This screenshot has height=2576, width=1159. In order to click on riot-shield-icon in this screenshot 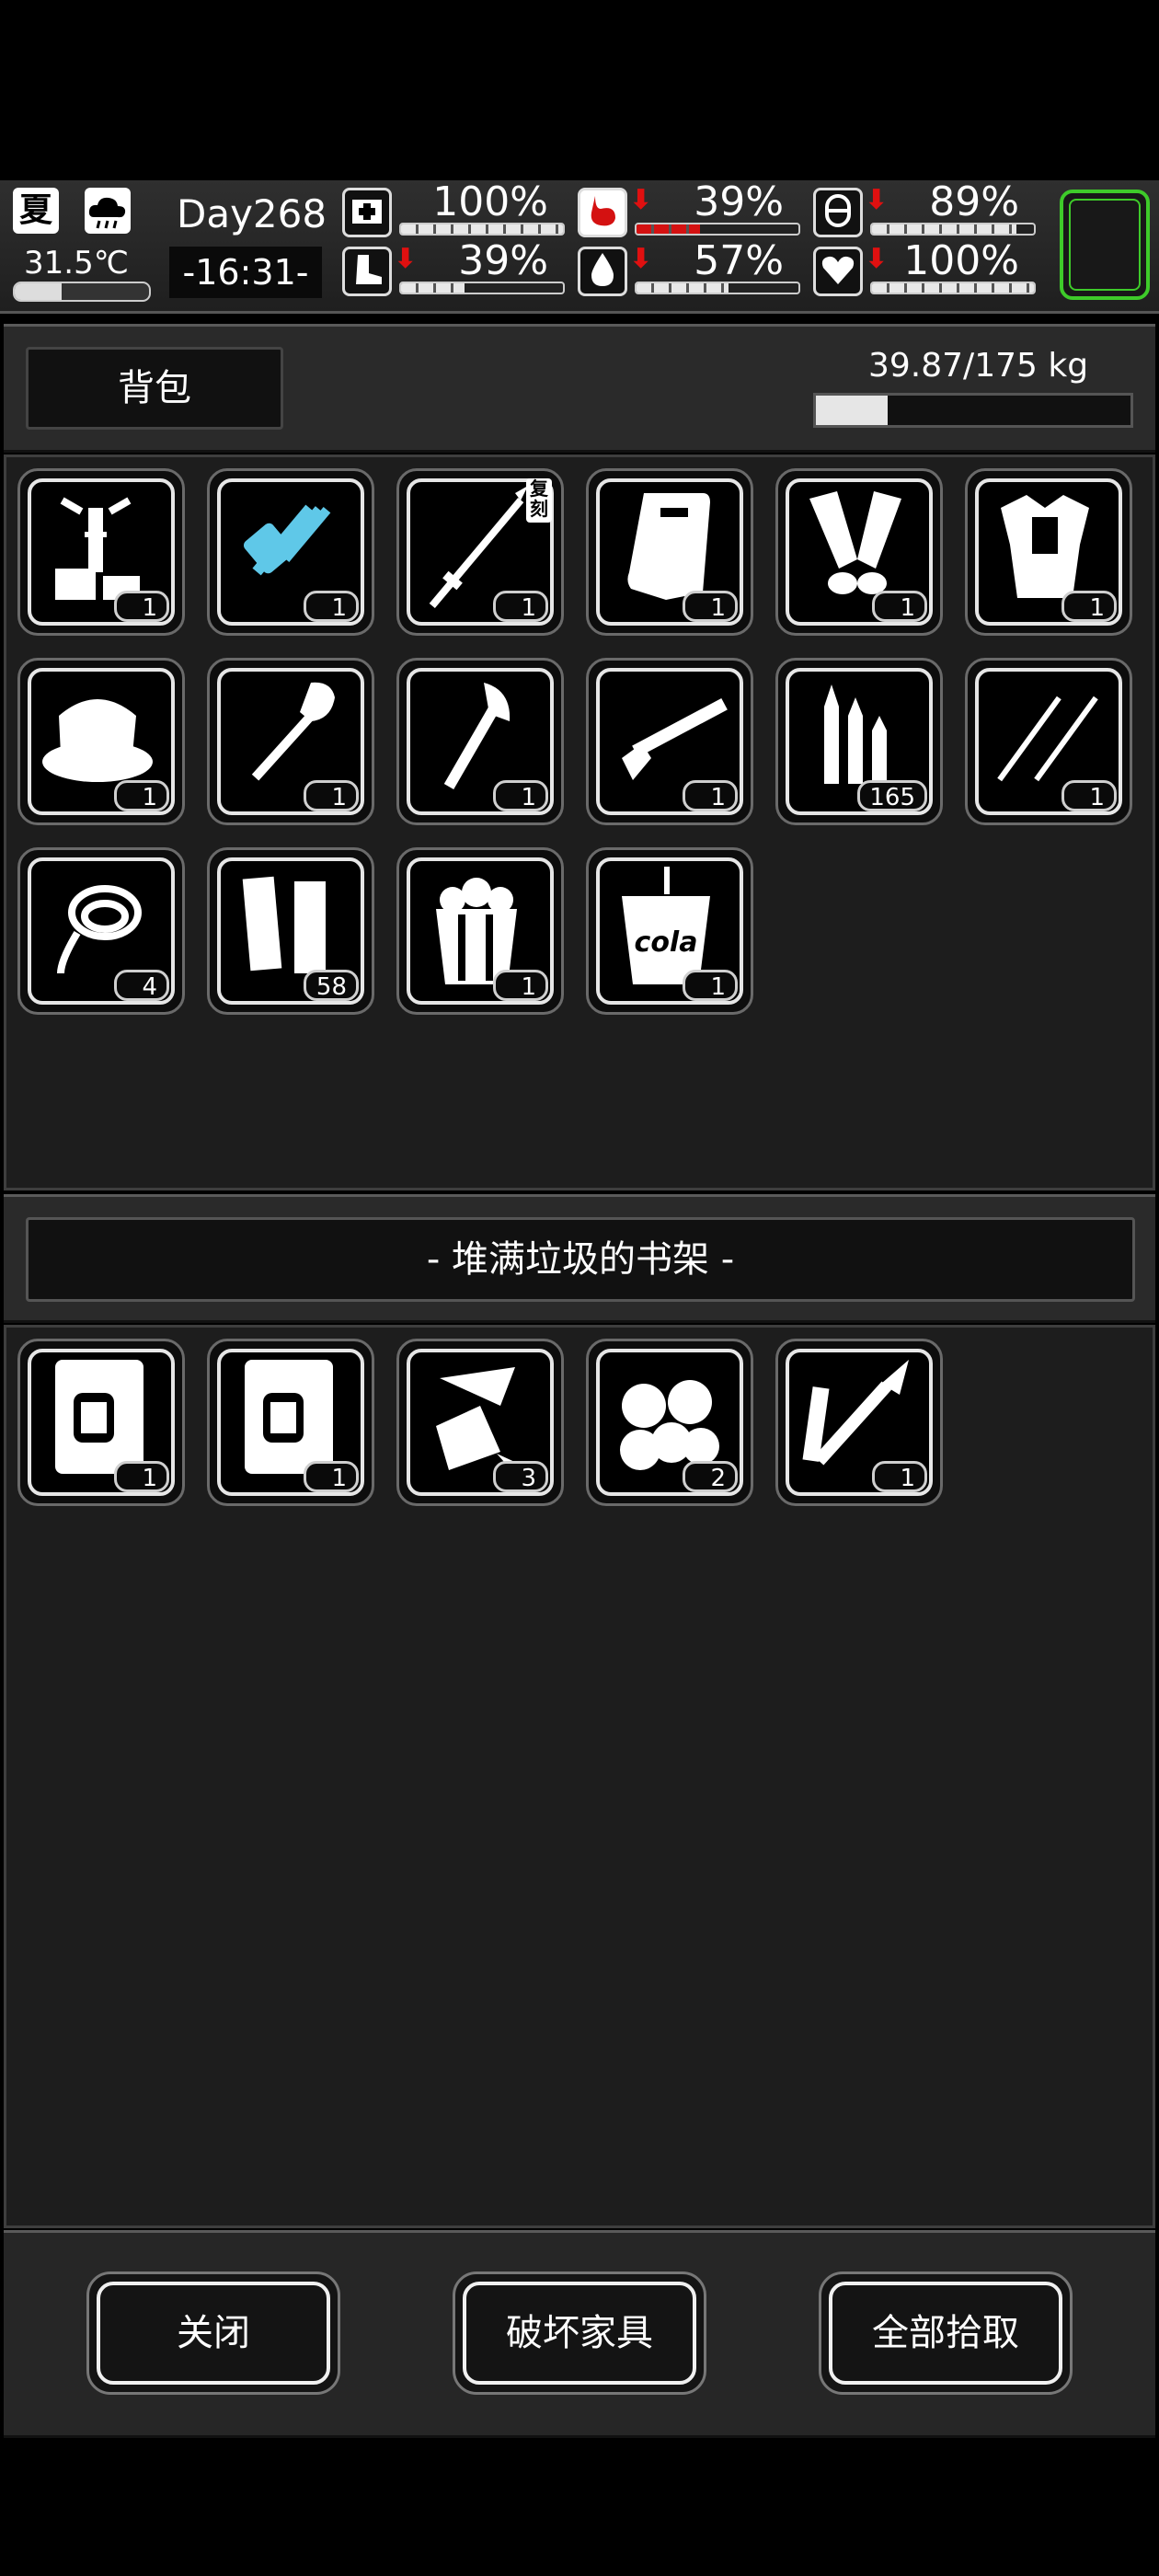, I will do `click(668, 546)`.